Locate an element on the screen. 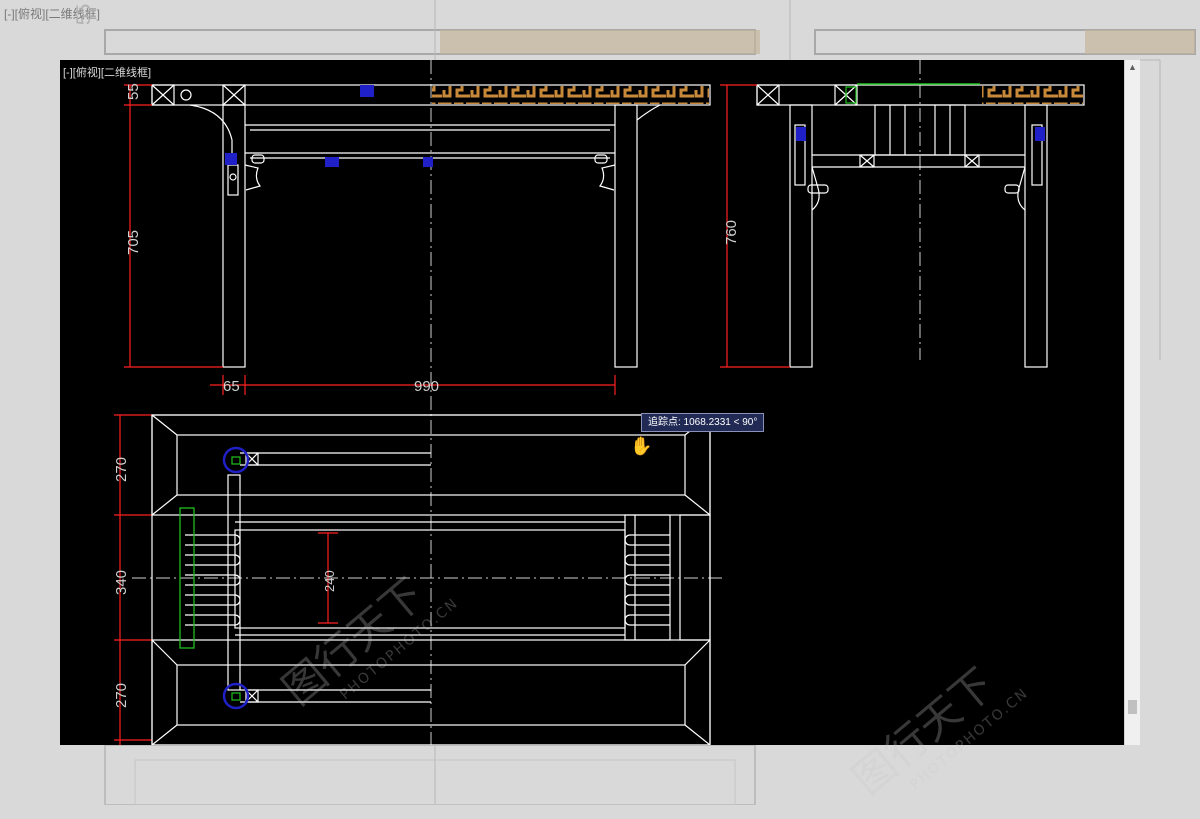 This screenshot has width=1200, height=819. hand-cursor-icon: ✋ is located at coordinates (641, 446).